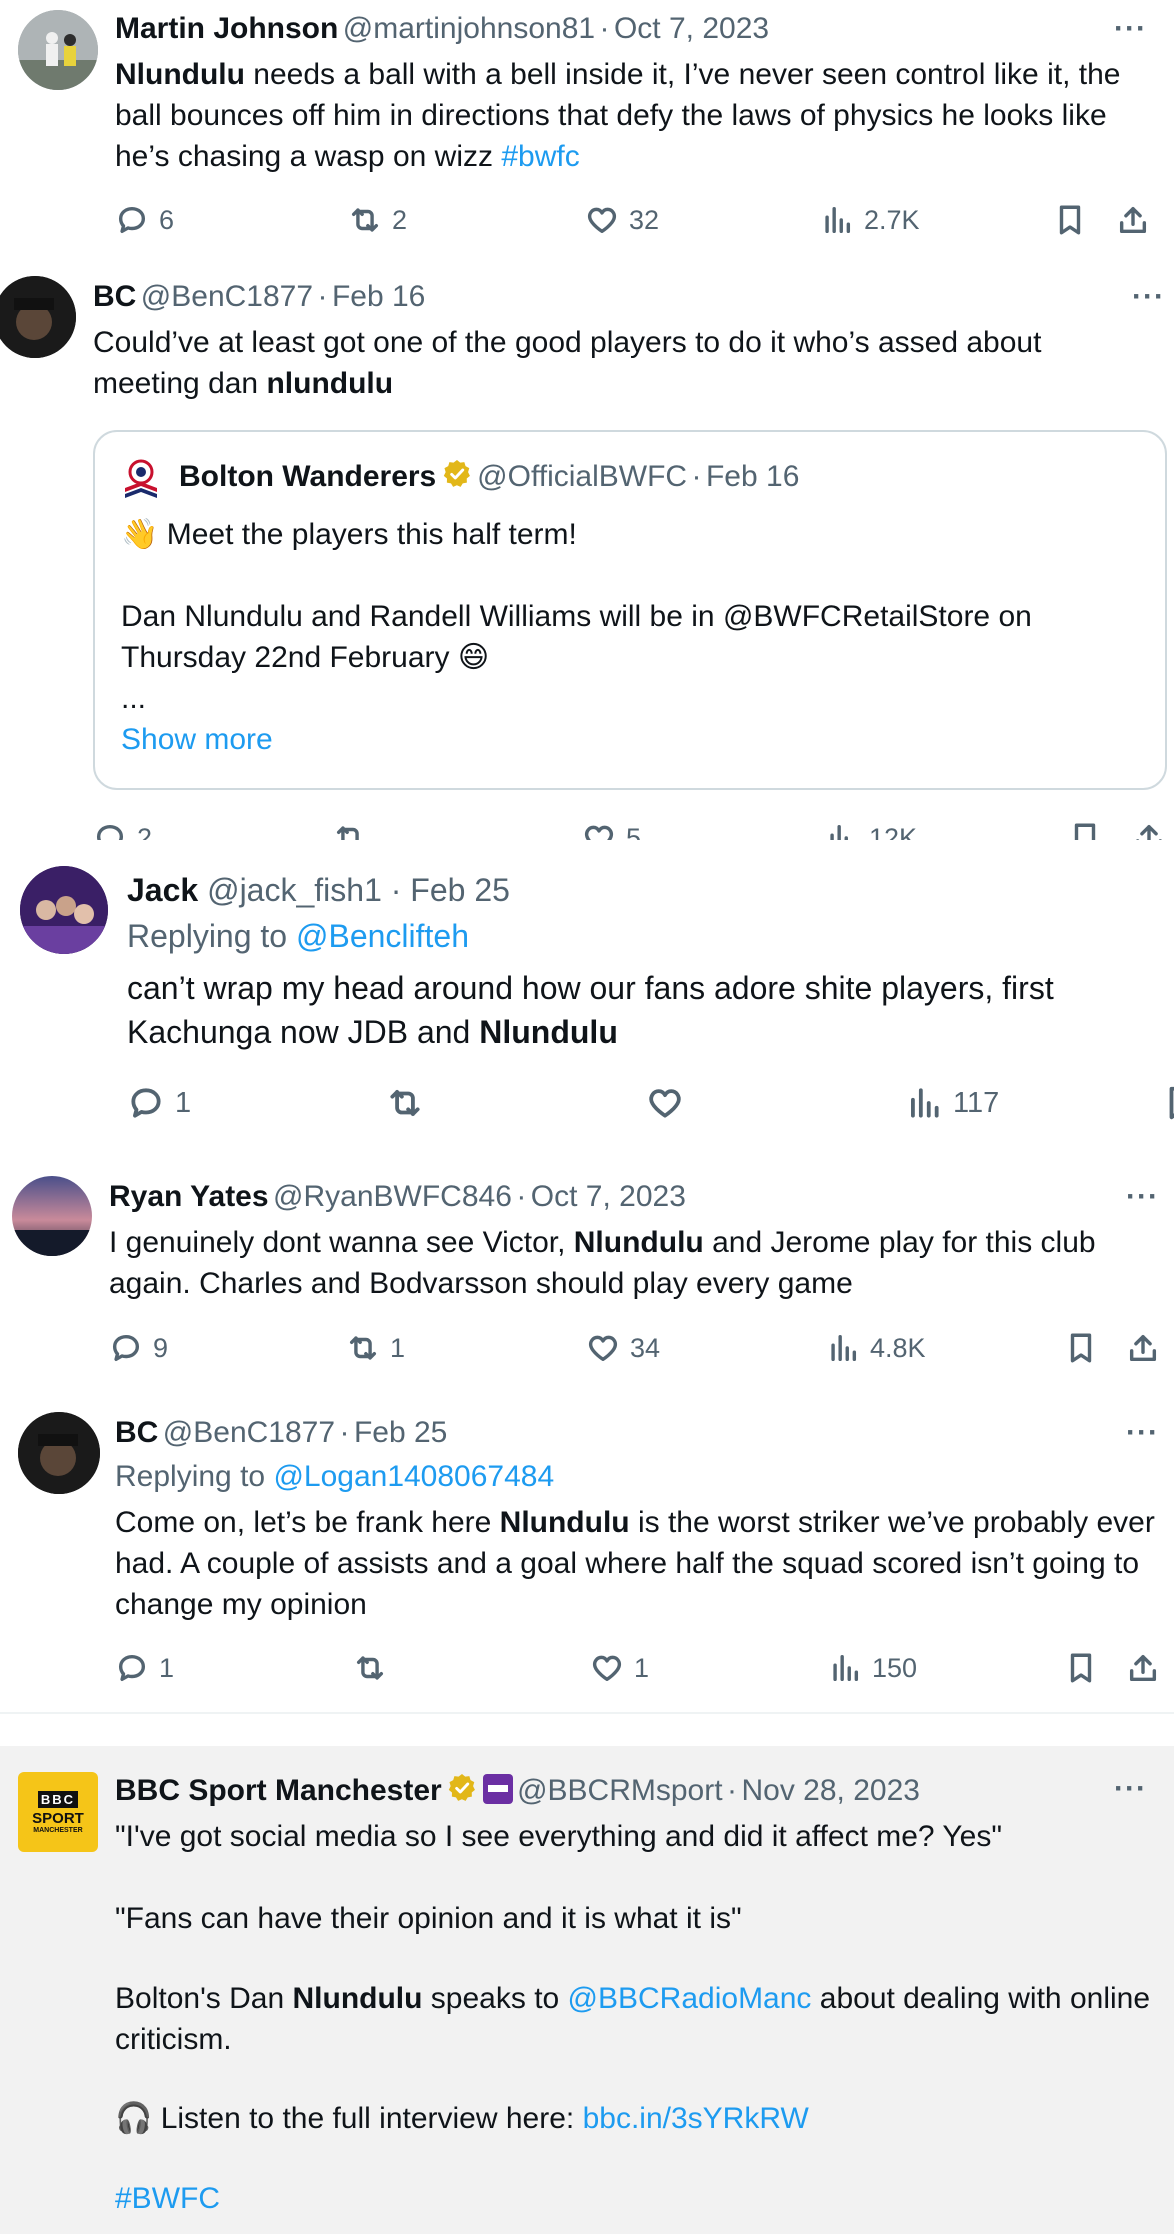 This screenshot has height=2234, width=1174. I want to click on bookmark-icon, so click(1171, 1103).